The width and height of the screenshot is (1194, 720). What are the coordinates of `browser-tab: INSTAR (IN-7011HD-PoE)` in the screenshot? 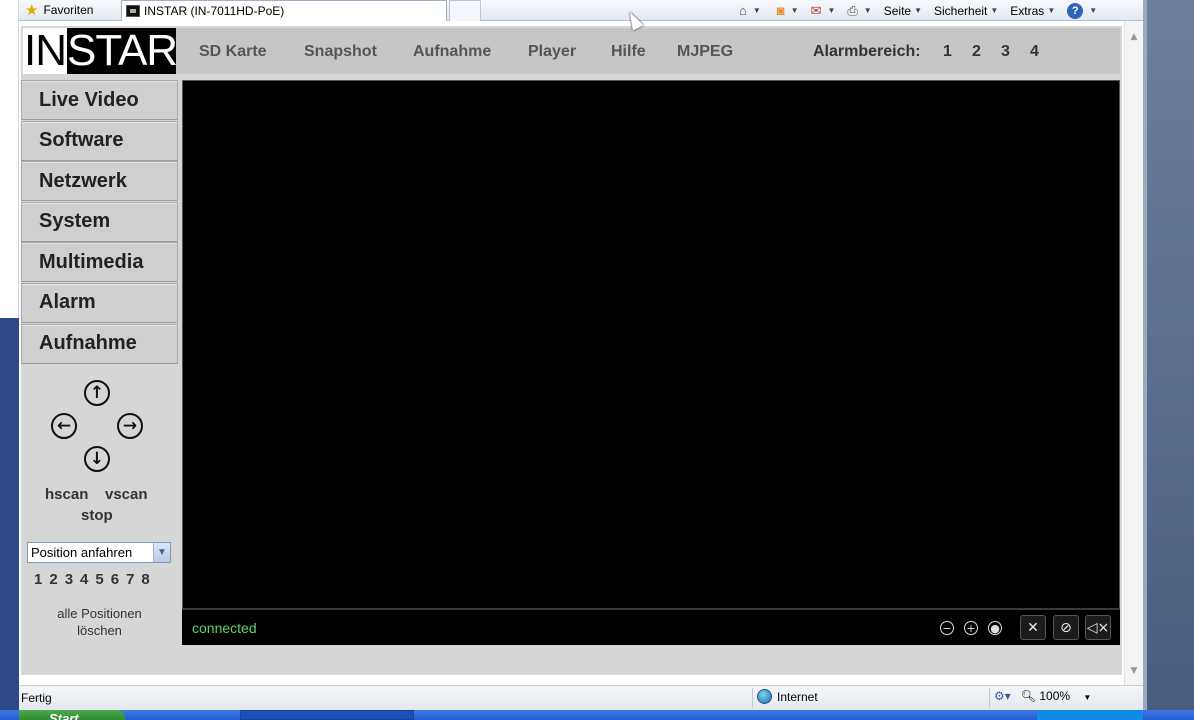 It's located at (284, 10).